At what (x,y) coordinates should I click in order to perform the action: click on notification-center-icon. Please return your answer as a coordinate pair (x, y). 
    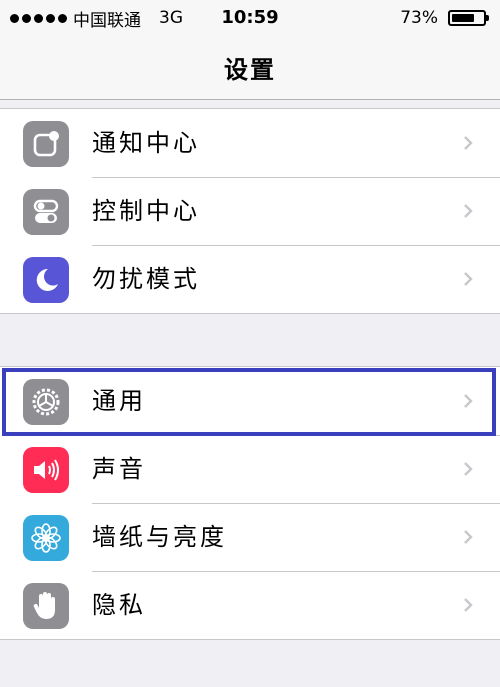
    Looking at the image, I should click on (46, 144).